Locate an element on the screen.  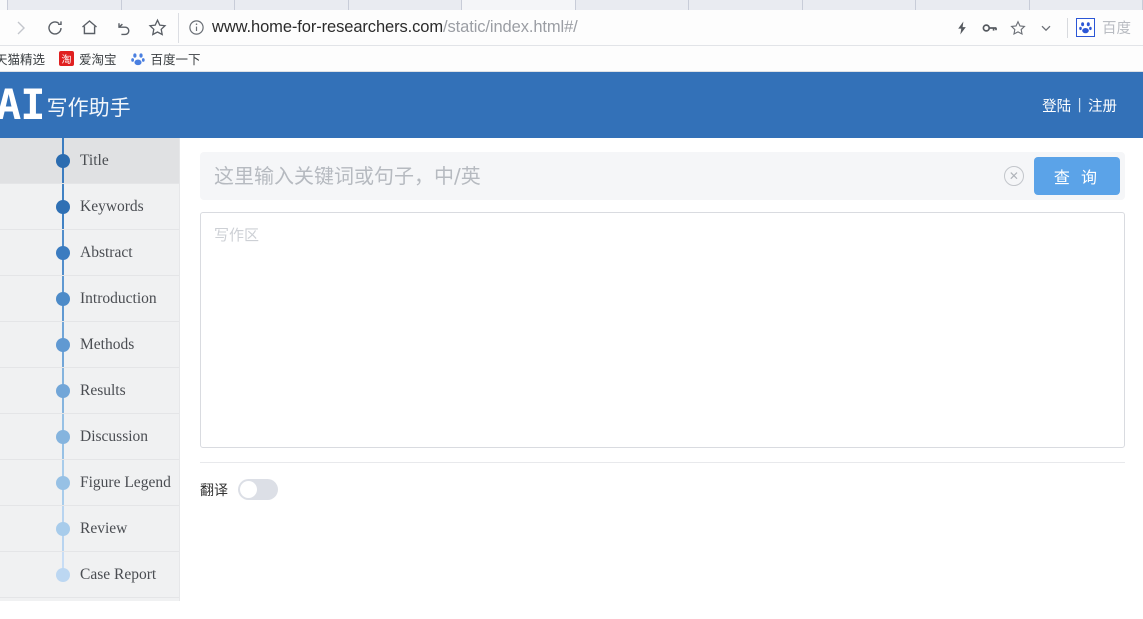
reload-button is located at coordinates (55, 28).